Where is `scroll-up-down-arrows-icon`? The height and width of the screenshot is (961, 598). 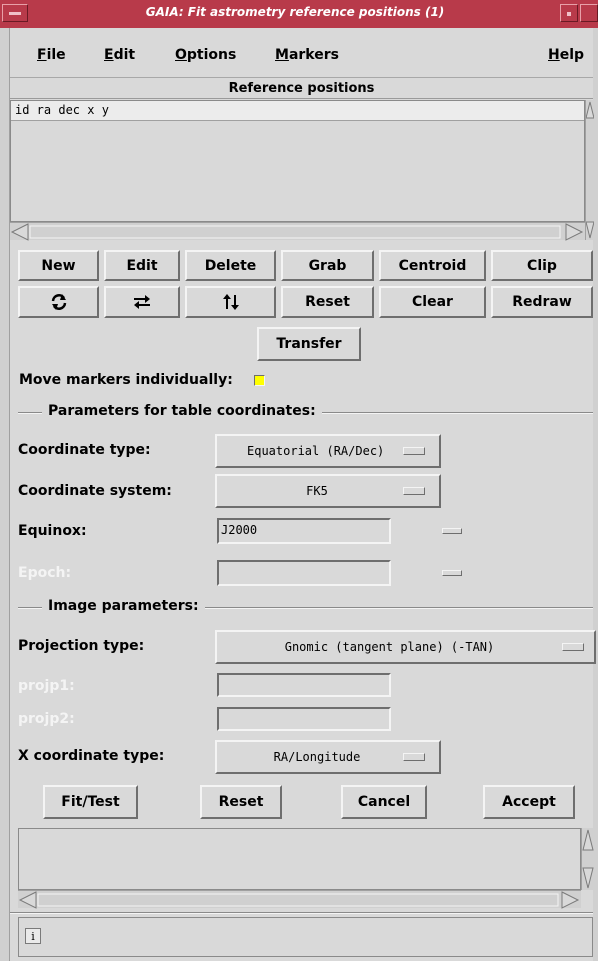
scroll-up-down-arrows-icon is located at coordinates (588, 859).